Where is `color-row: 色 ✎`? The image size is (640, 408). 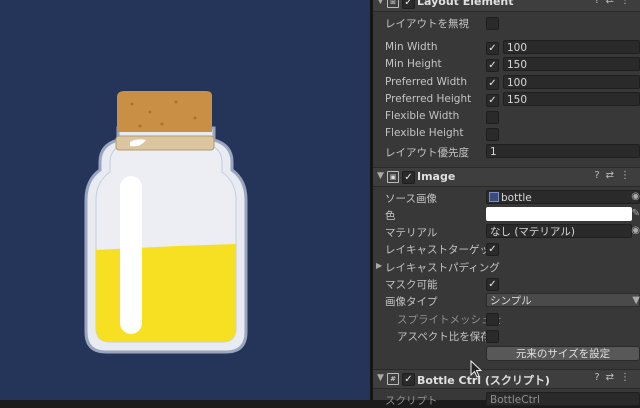 color-row: 色 ✎ is located at coordinates (506, 214).